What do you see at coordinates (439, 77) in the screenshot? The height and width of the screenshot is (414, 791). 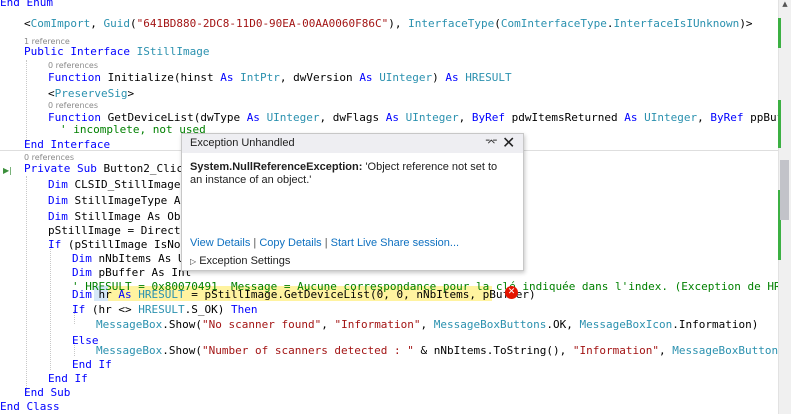 I see `code-token: )` at bounding box center [439, 77].